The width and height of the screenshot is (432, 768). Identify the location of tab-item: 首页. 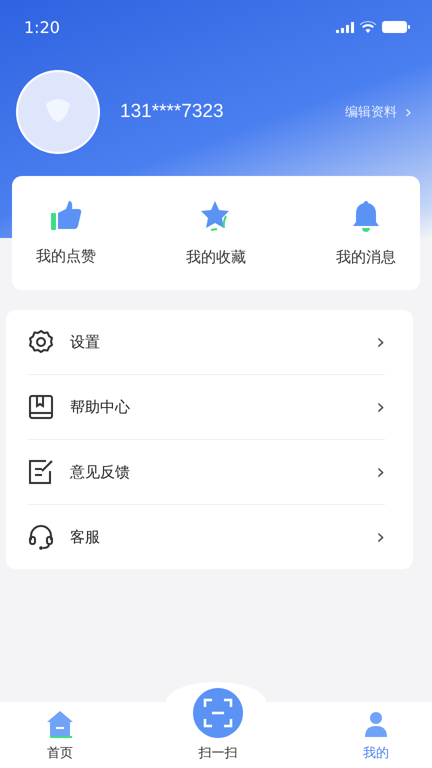
(60, 735).